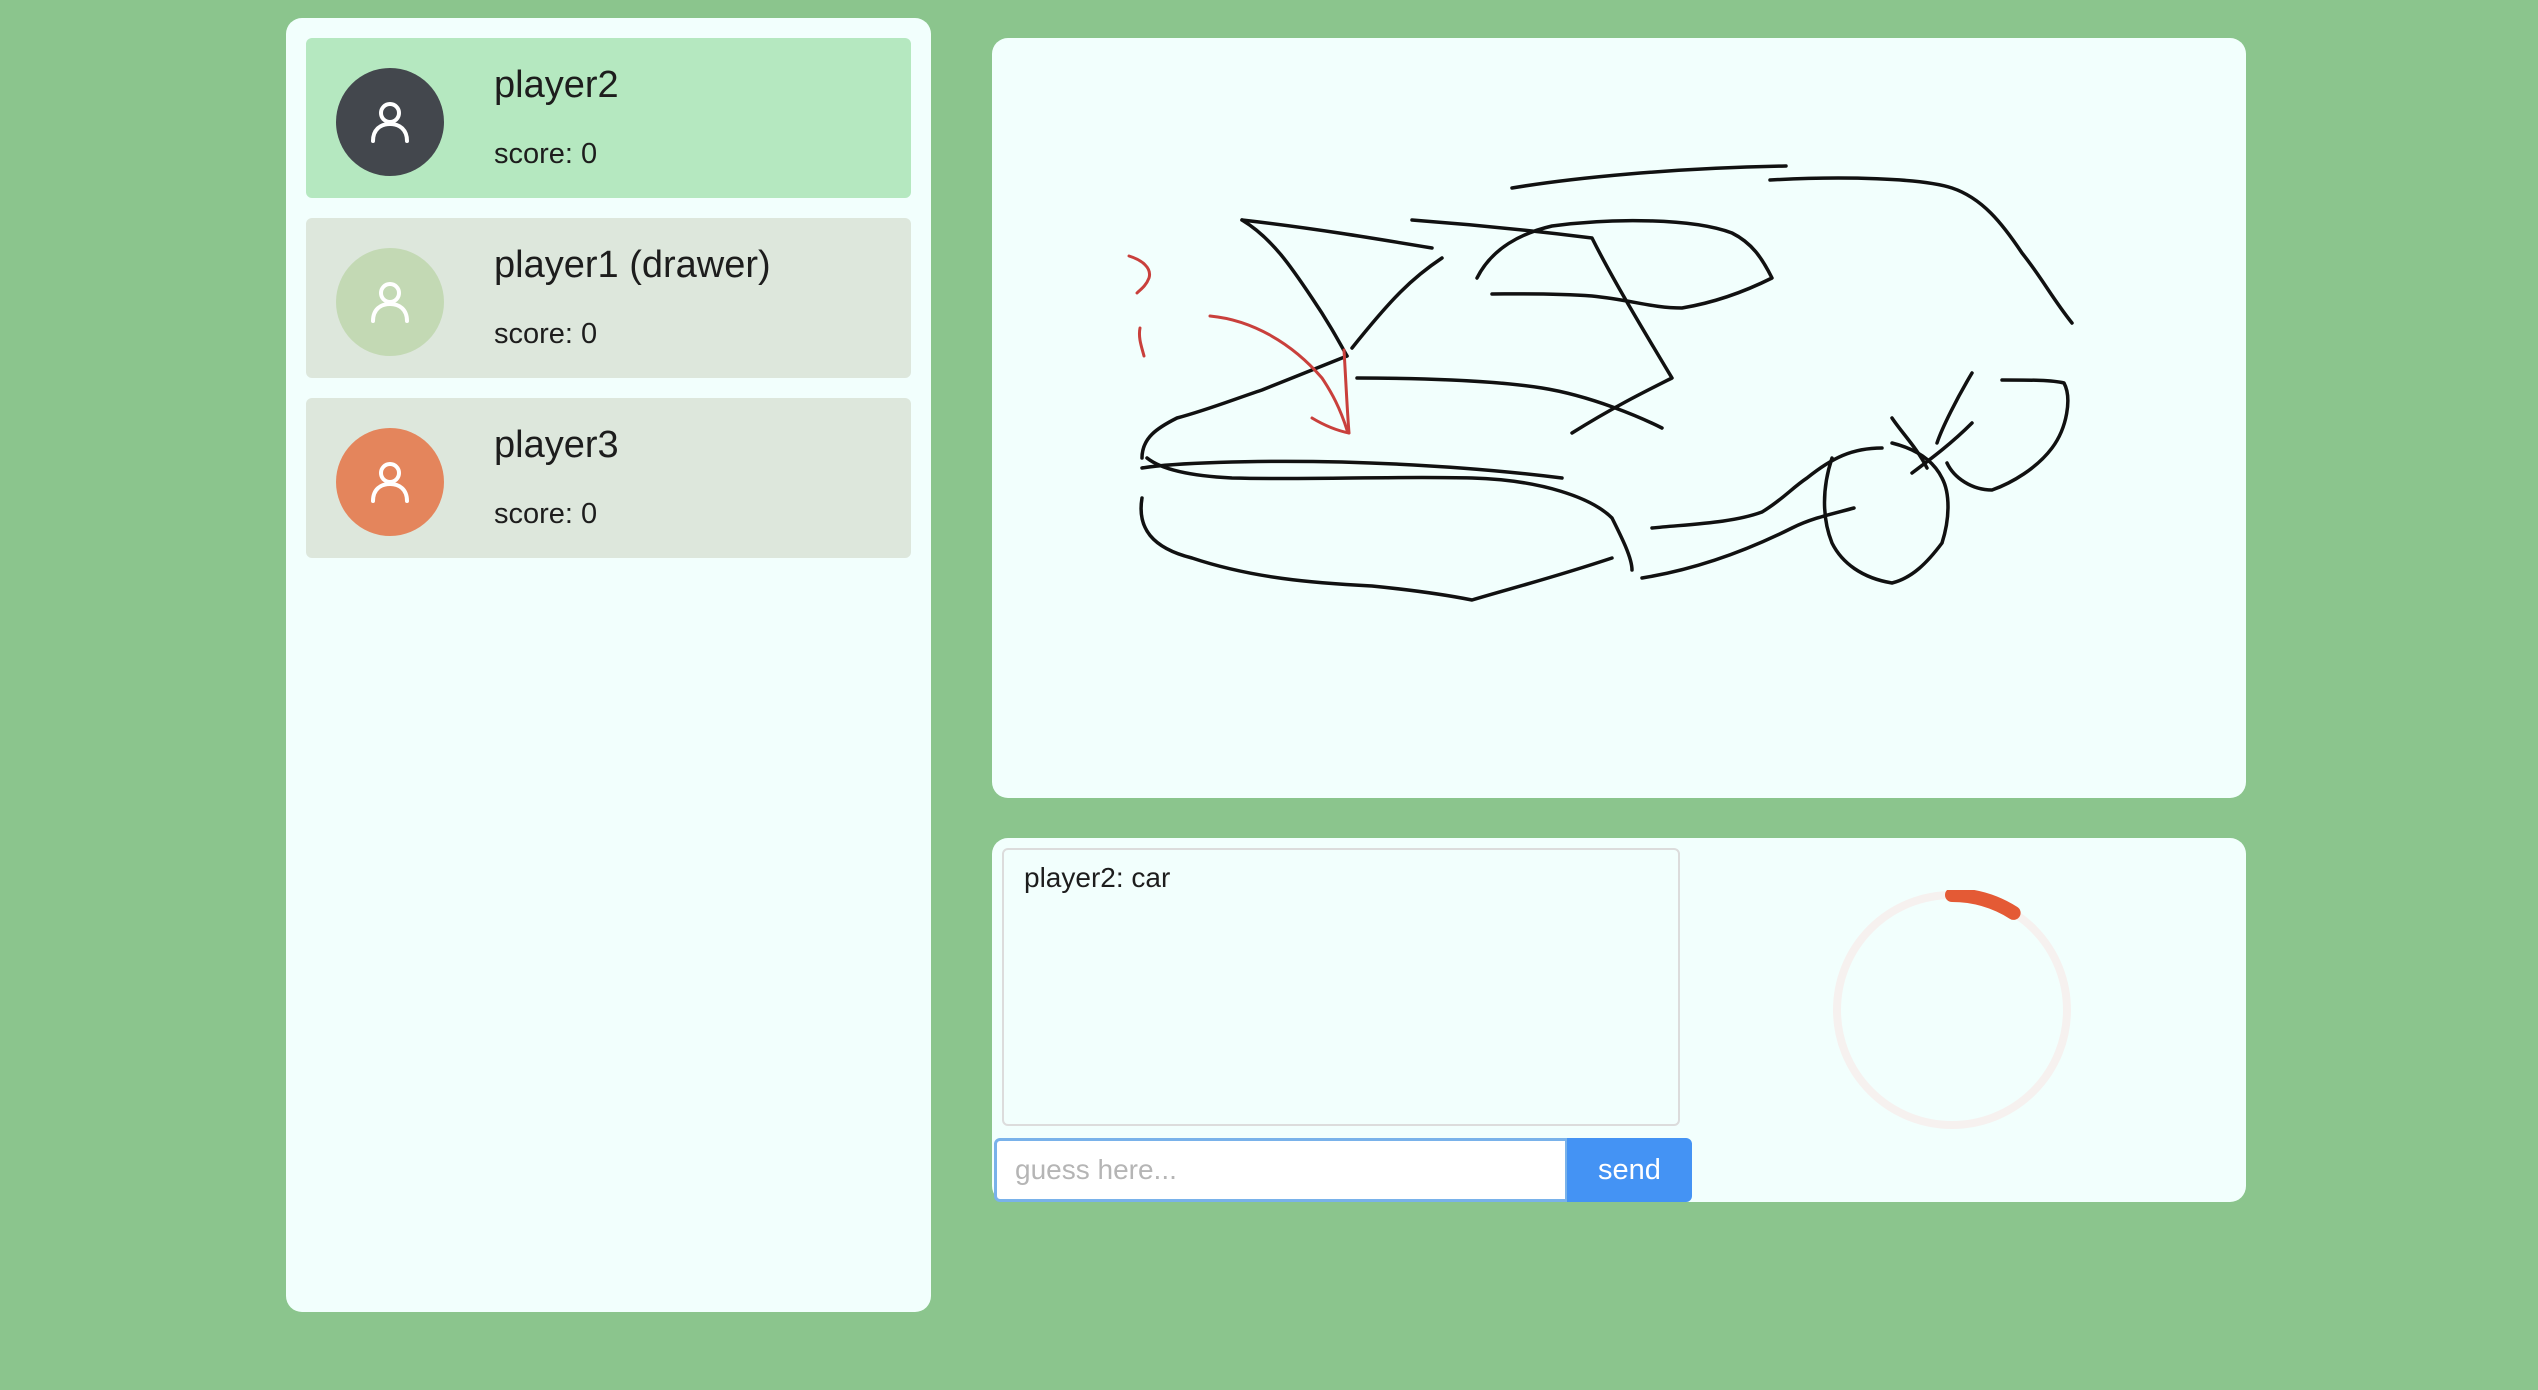 The height and width of the screenshot is (1390, 2538). I want to click on player-name: player1 (drawer), so click(632, 265).